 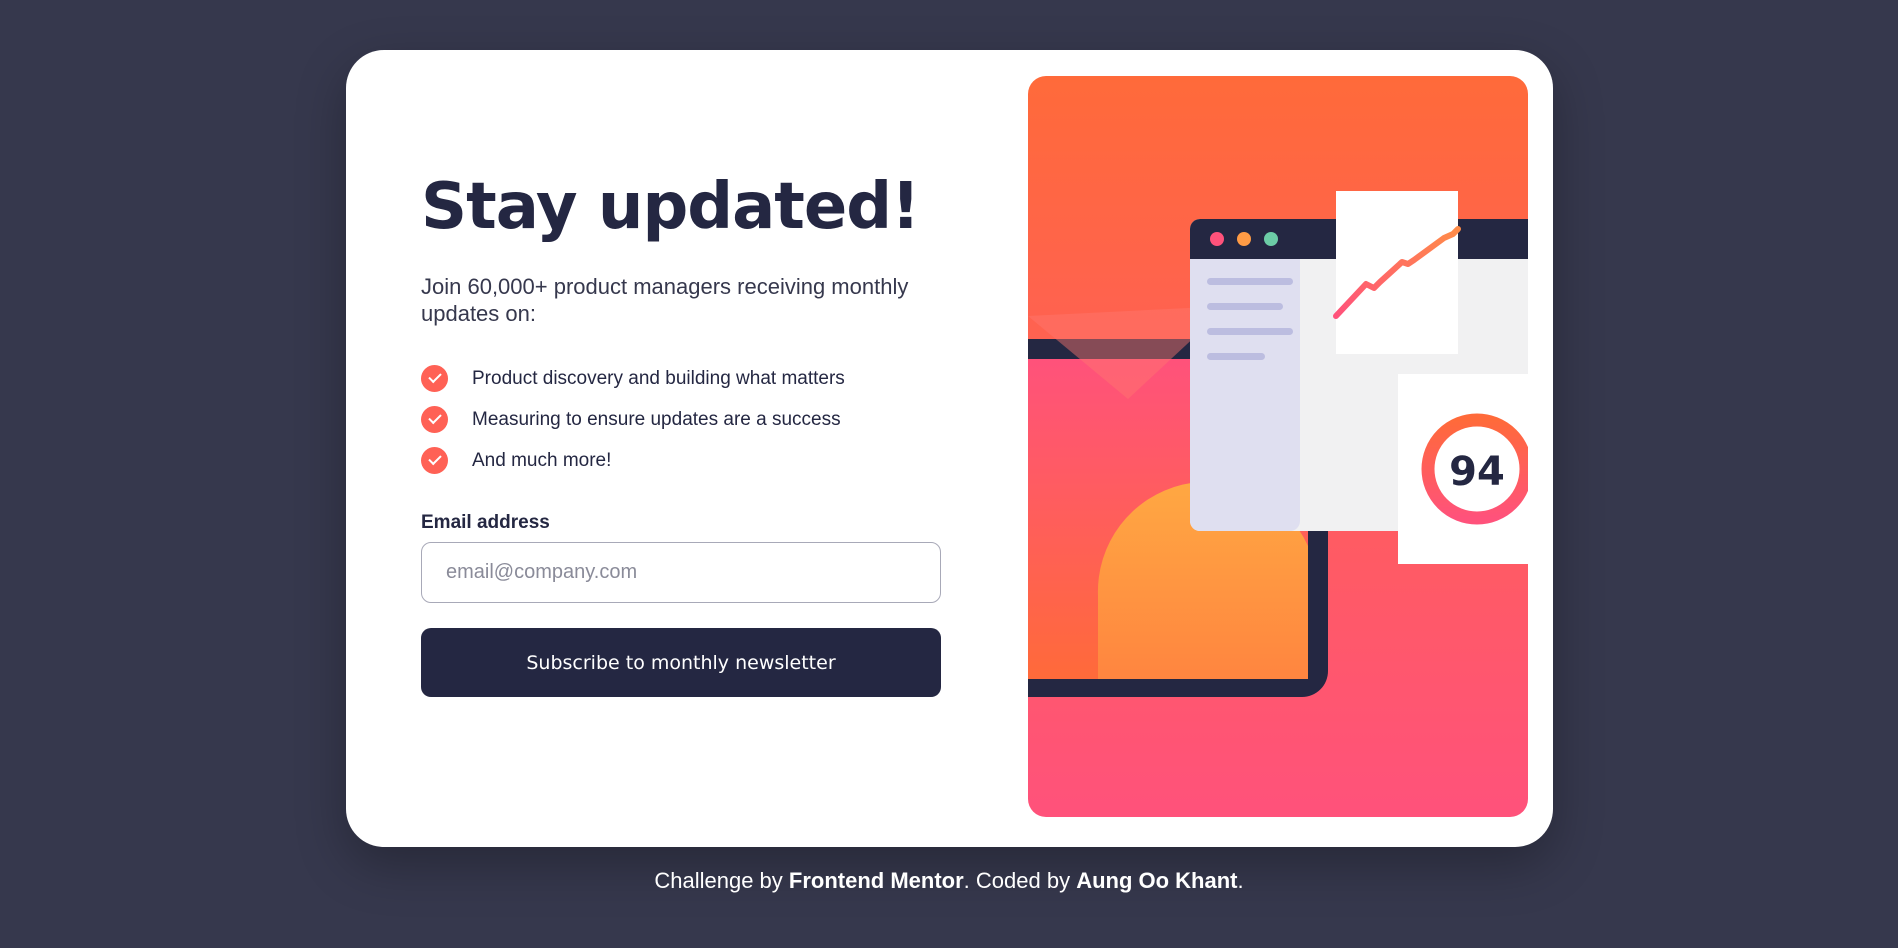 I want to click on author-link: Aung Oo Khant, so click(x=1156, y=880).